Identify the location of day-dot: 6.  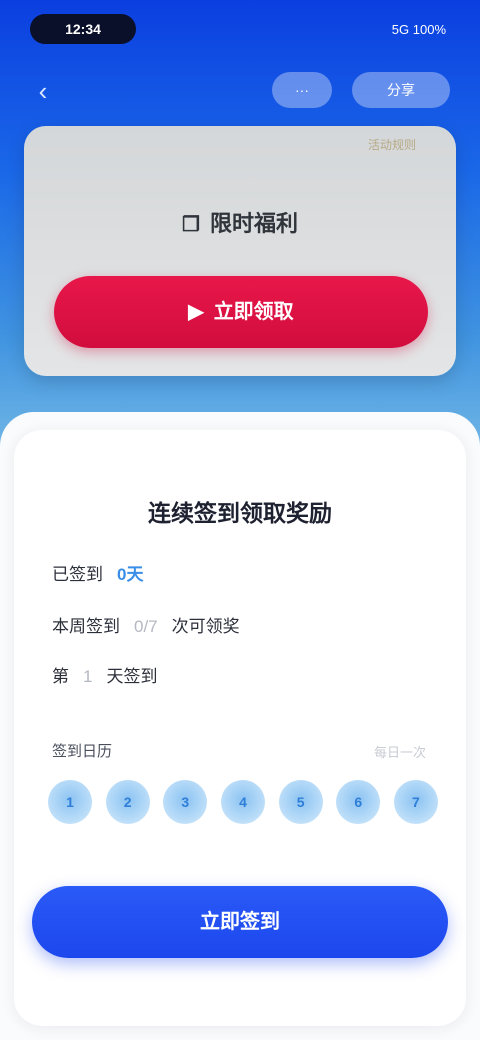
(358, 802).